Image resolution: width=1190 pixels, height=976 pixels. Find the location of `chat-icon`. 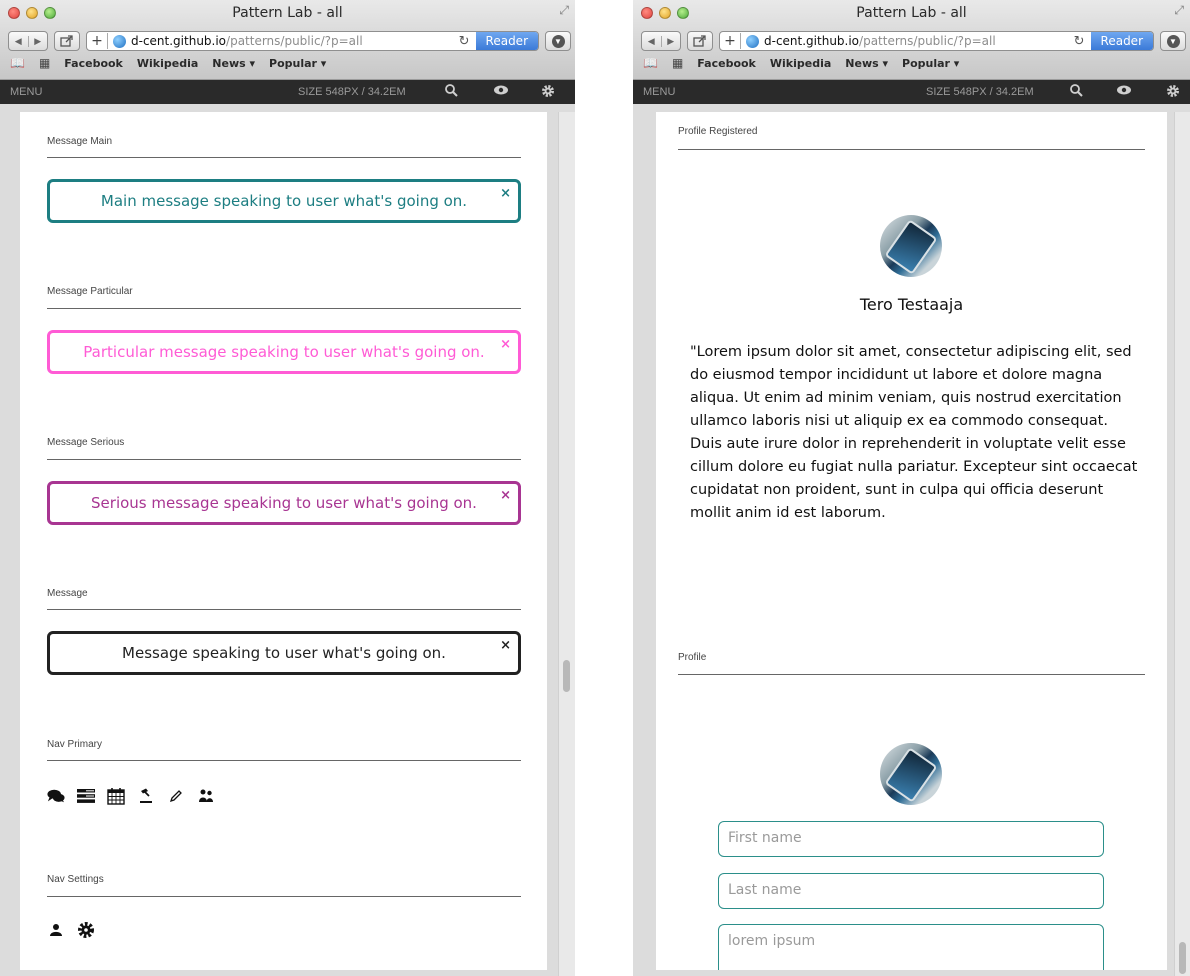

chat-icon is located at coordinates (56, 796).